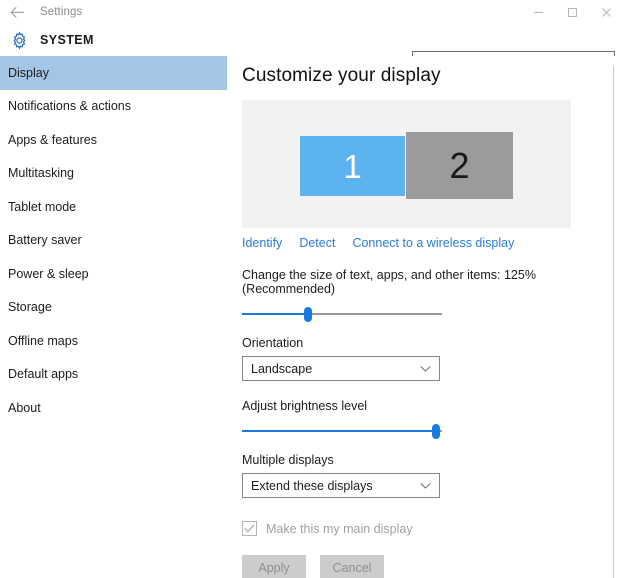 This screenshot has width=623, height=578. Describe the element at coordinates (312, 485) in the screenshot. I see `multiple-displays-value: Extend these displays` at that location.